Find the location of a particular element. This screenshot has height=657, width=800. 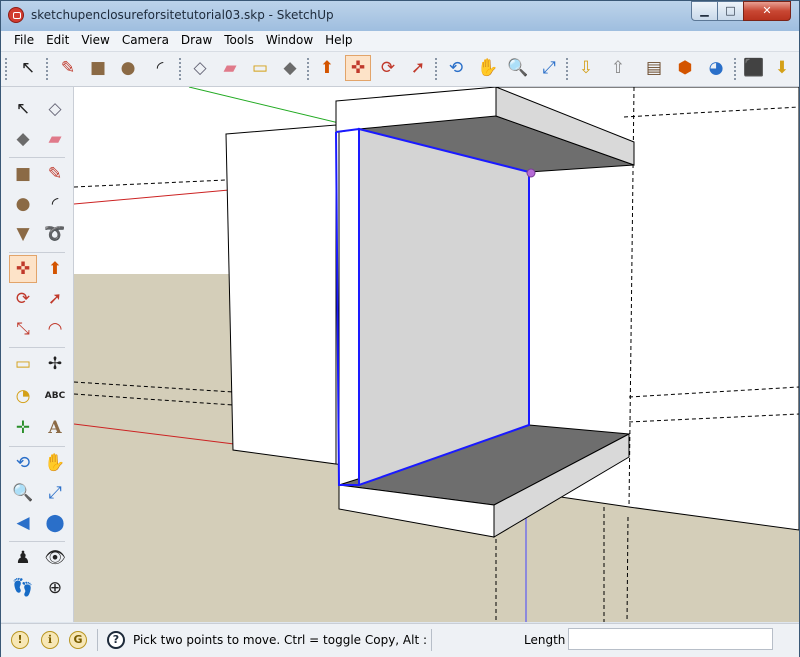

share-model-icon: ⇧ is located at coordinates (618, 68).